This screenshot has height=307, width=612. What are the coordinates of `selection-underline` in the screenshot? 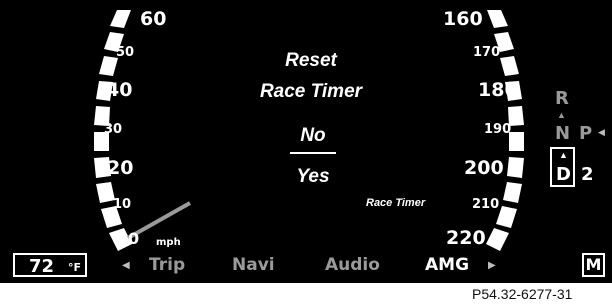 It's located at (313, 153).